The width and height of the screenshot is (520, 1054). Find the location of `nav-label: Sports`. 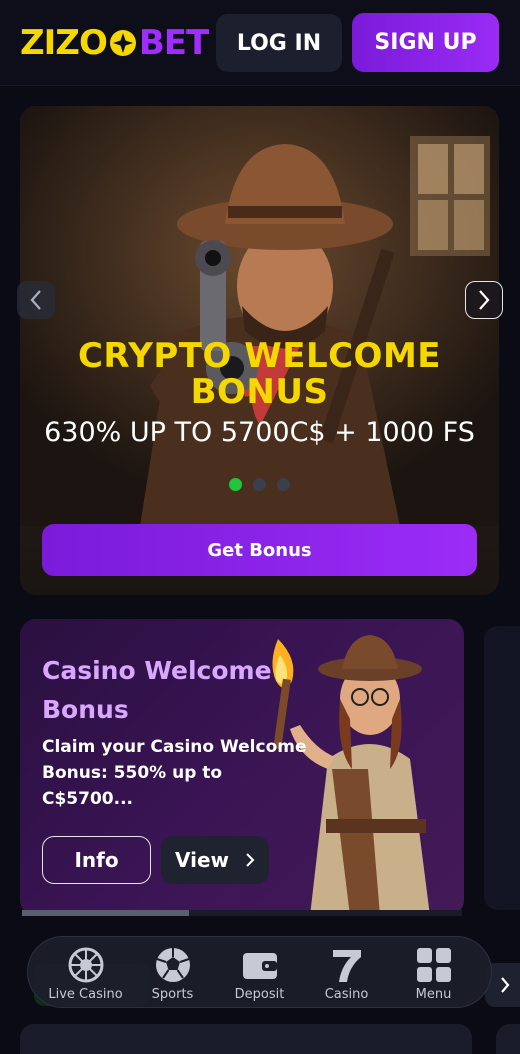

nav-label: Sports is located at coordinates (172, 994).